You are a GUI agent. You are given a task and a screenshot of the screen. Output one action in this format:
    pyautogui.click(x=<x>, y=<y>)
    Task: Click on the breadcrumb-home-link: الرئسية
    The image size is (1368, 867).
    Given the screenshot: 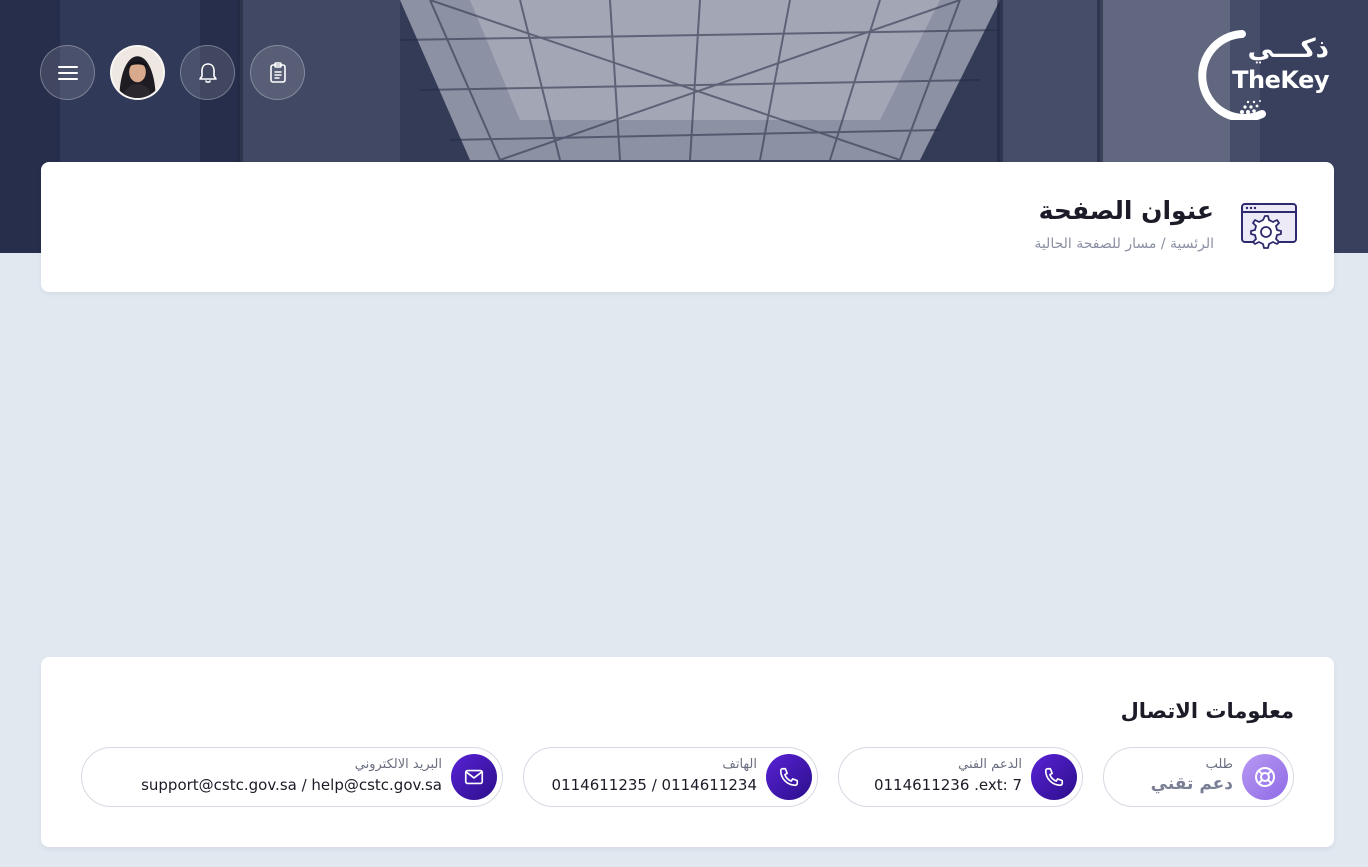 What is the action you would take?
    pyautogui.click(x=1192, y=244)
    